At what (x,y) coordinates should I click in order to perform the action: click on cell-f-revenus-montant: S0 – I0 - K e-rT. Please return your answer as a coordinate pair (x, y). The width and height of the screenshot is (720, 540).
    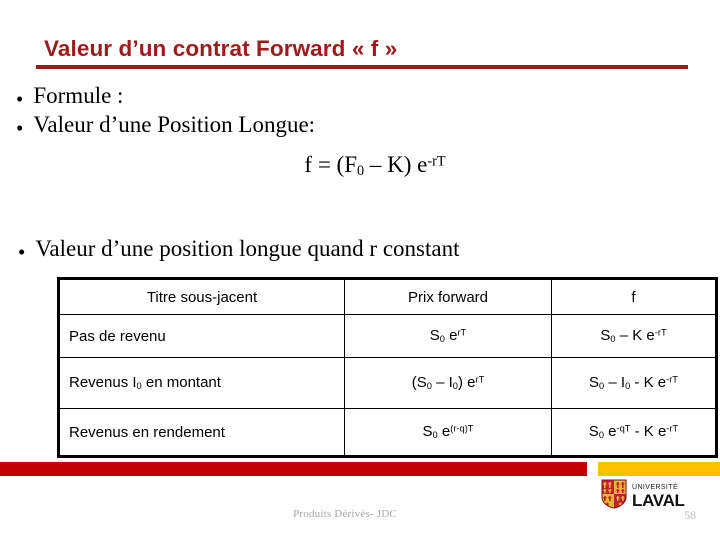
    Looking at the image, I should click on (634, 383).